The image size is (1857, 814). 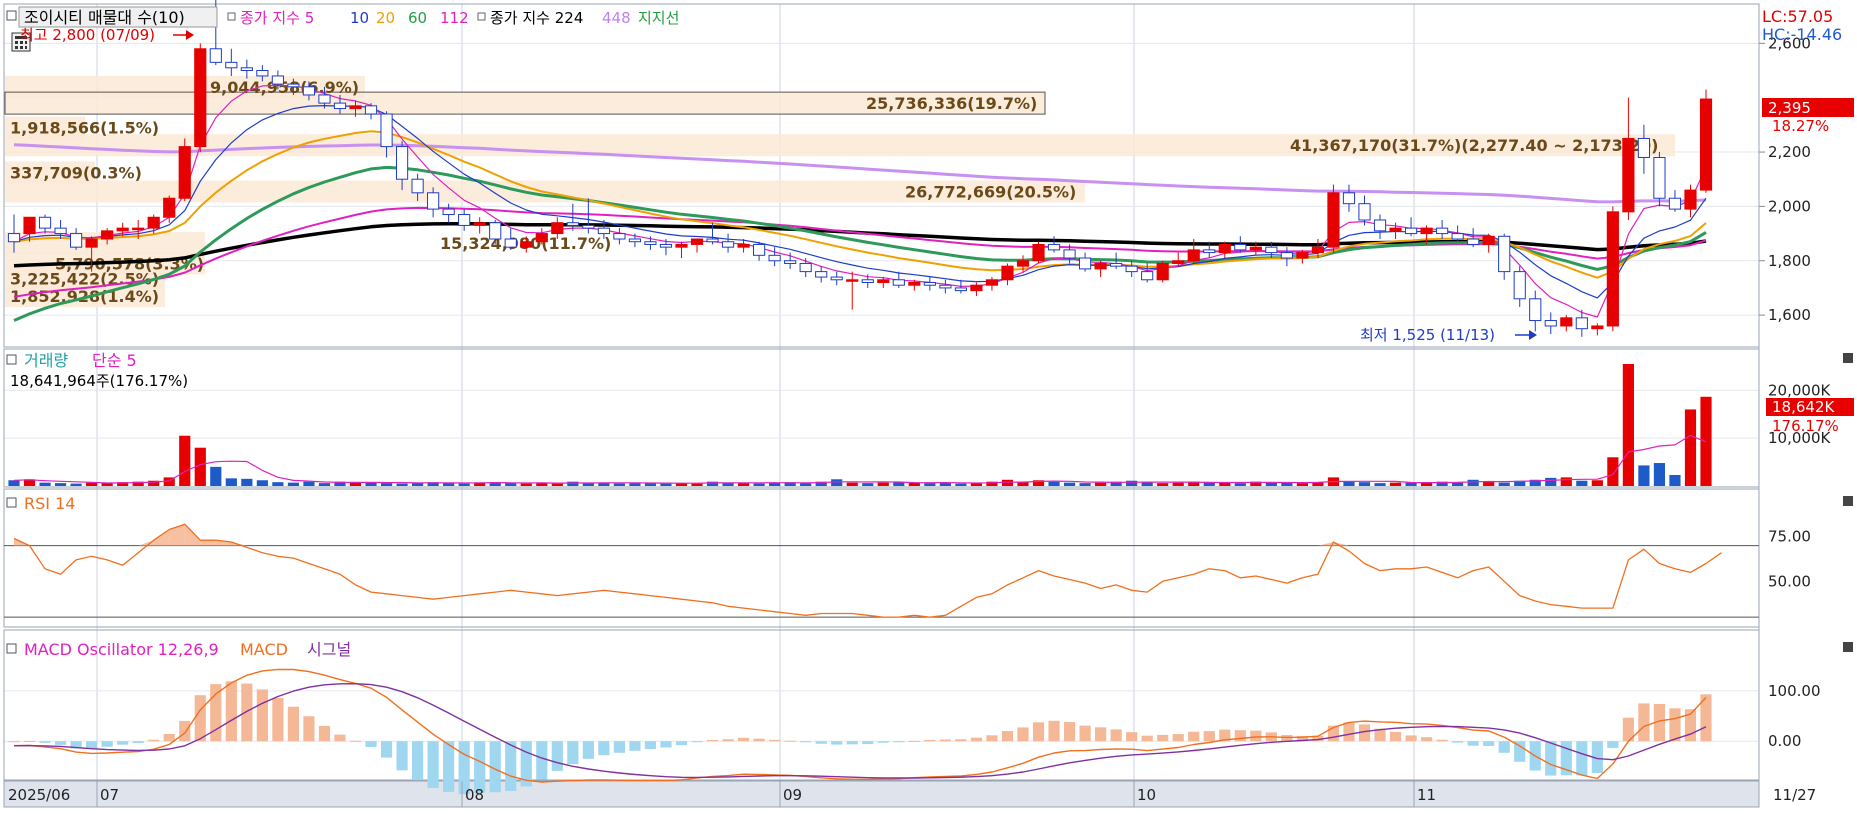 I want to click on legend-item: 지지선, so click(x=658, y=18).